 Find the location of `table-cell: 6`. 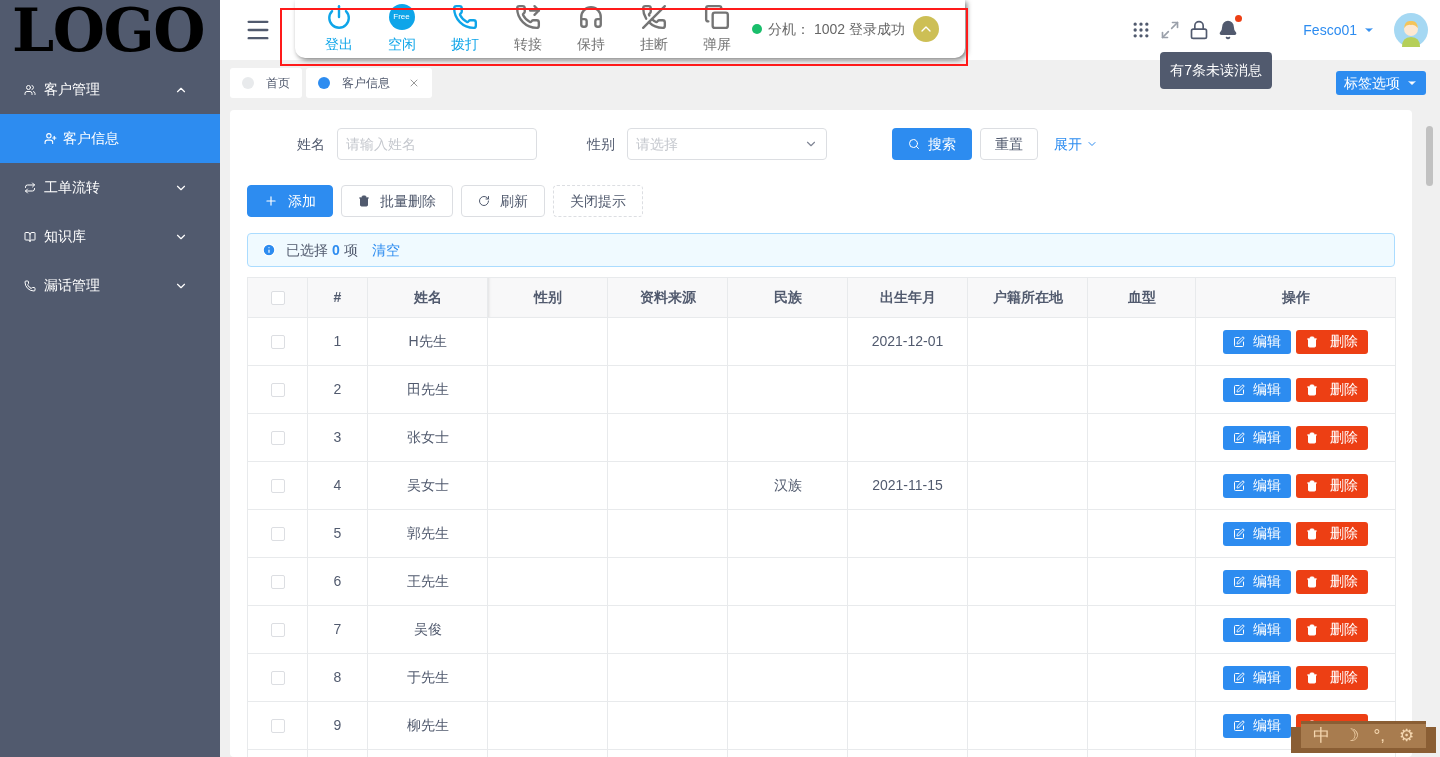

table-cell: 6 is located at coordinates (337, 581).